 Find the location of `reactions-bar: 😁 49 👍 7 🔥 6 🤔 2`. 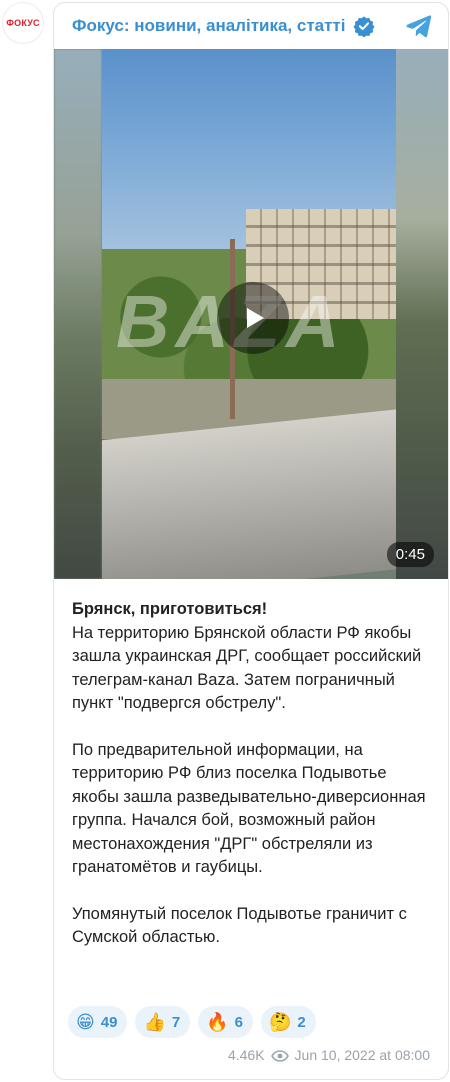

reactions-bar: 😁 49 👍 7 🔥 6 🤔 2 is located at coordinates (192, 1022).